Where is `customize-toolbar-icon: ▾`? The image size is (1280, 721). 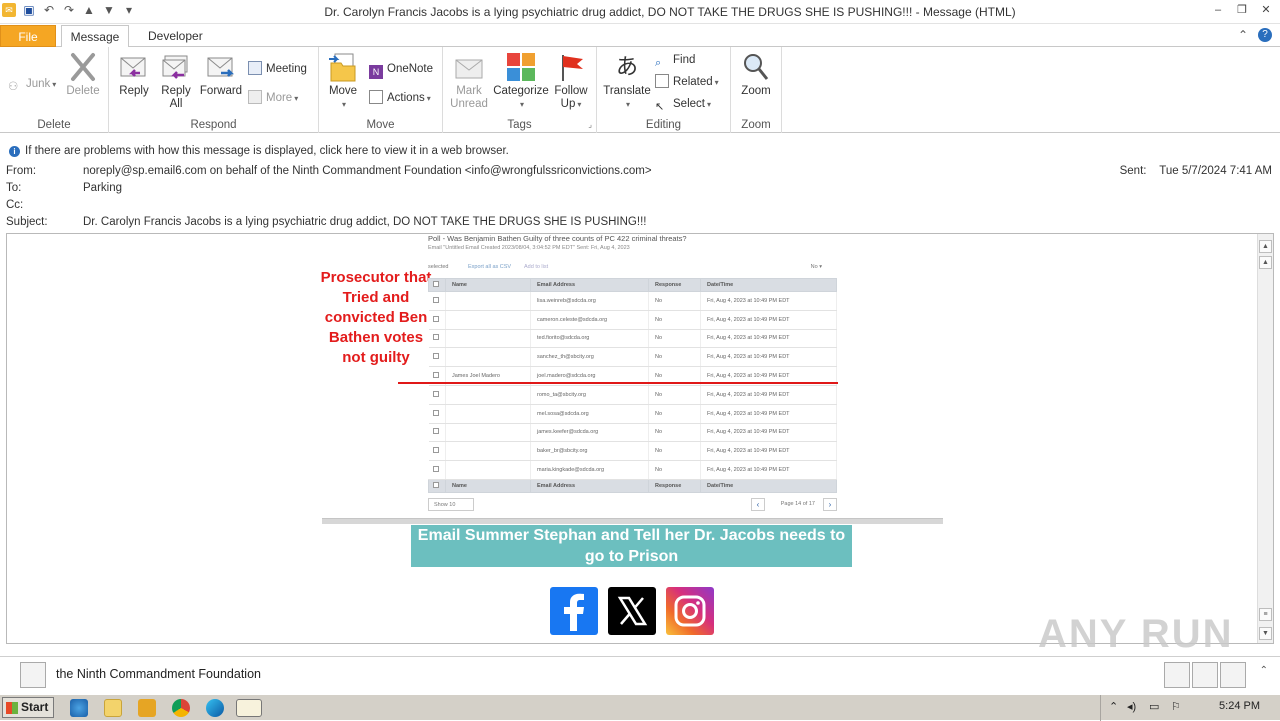
customize-toolbar-icon: ▾ is located at coordinates (129, 10).